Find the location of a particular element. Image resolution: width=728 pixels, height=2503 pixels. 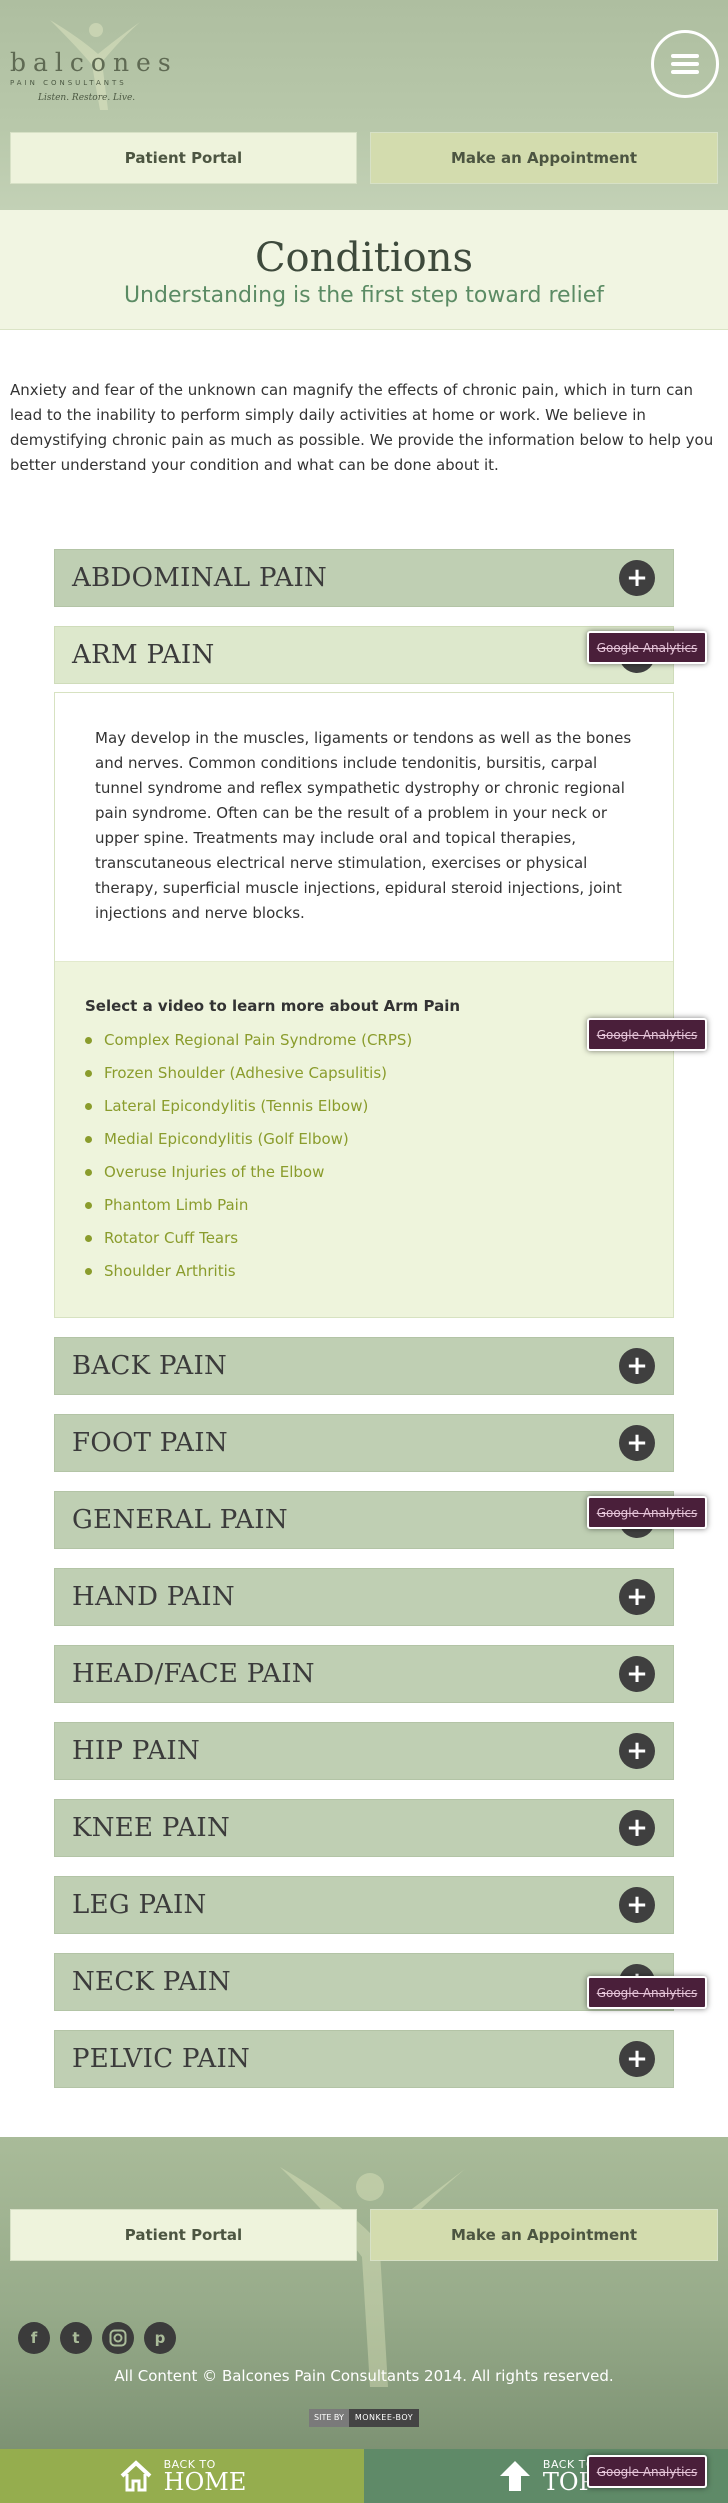

accordion-label: FOOT PAIN is located at coordinates (150, 1443).